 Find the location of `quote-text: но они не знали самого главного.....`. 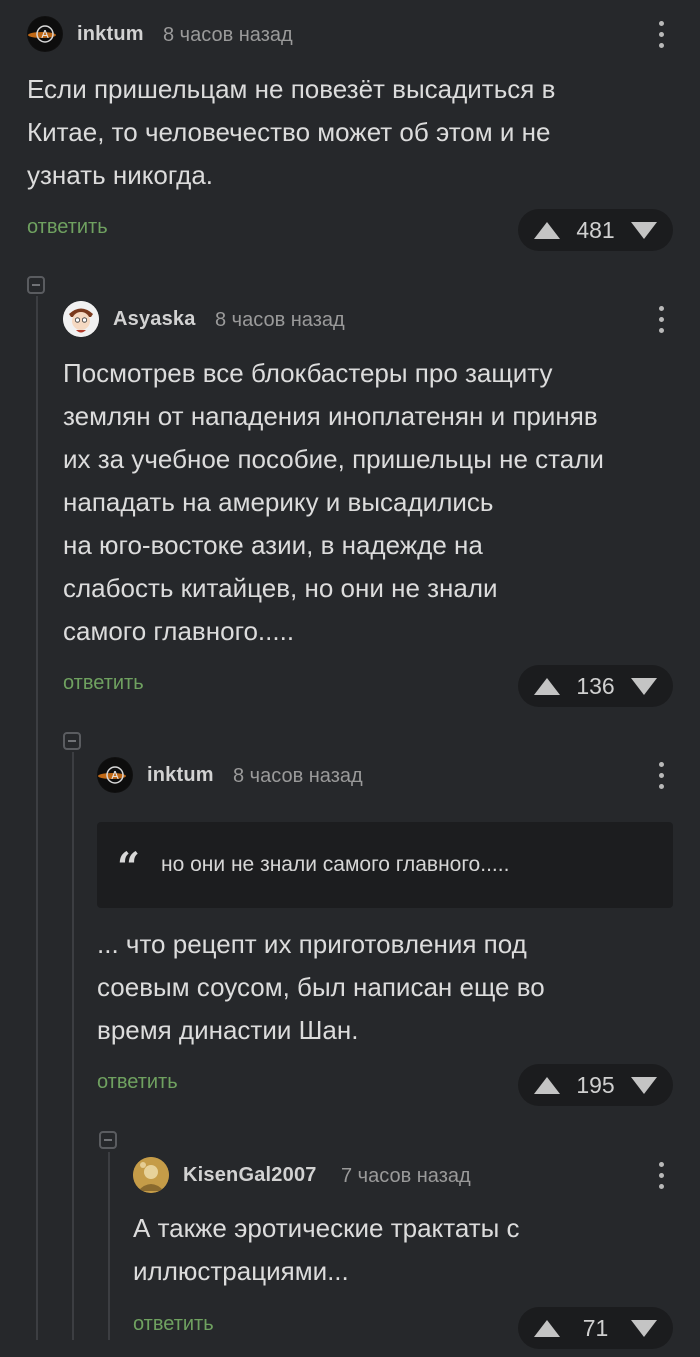

quote-text: но они не знали самого главного..... is located at coordinates (335, 864).